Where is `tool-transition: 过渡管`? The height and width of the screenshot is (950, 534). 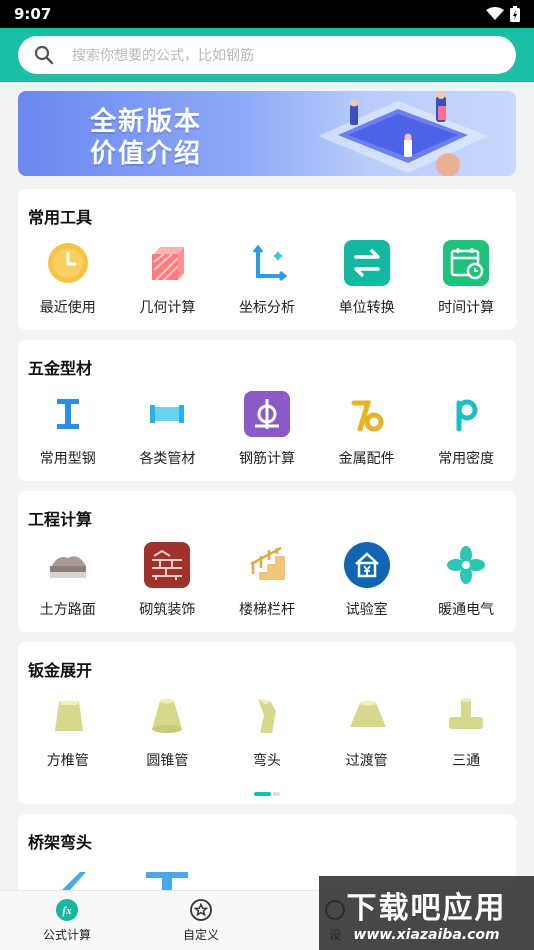
tool-transition: 过渡管 is located at coordinates (367, 731).